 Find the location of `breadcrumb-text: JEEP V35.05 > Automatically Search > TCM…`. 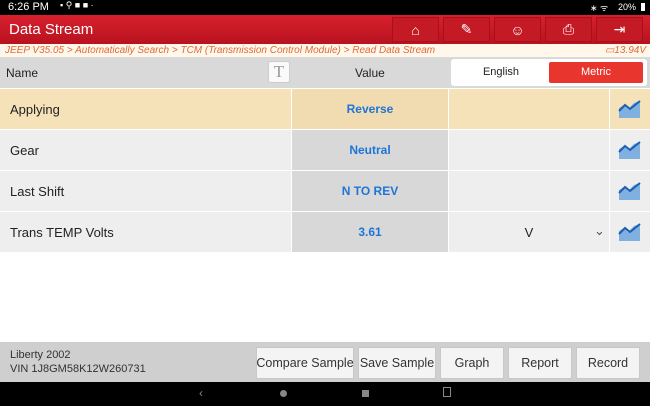

breadcrumb-text: JEEP V35.05 > Automatically Search > TCM… is located at coordinates (220, 50).